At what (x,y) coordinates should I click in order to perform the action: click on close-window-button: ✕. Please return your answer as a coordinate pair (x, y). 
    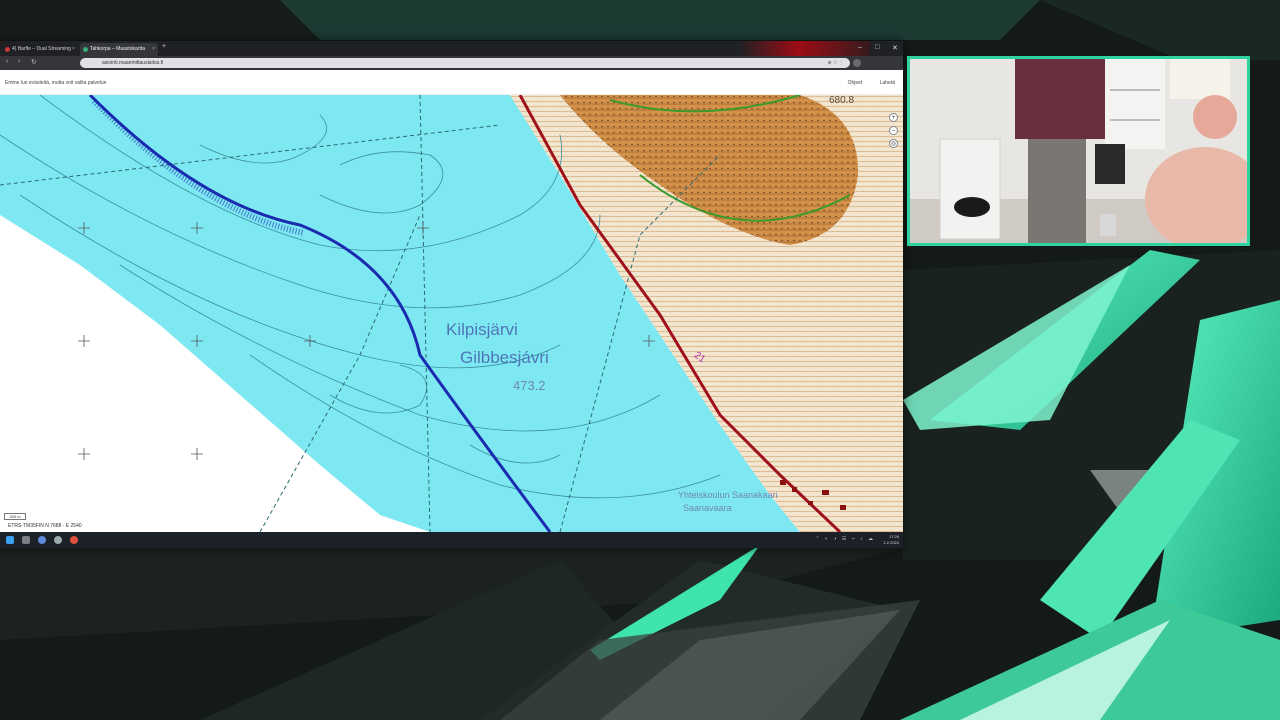
    Looking at the image, I should click on (895, 48).